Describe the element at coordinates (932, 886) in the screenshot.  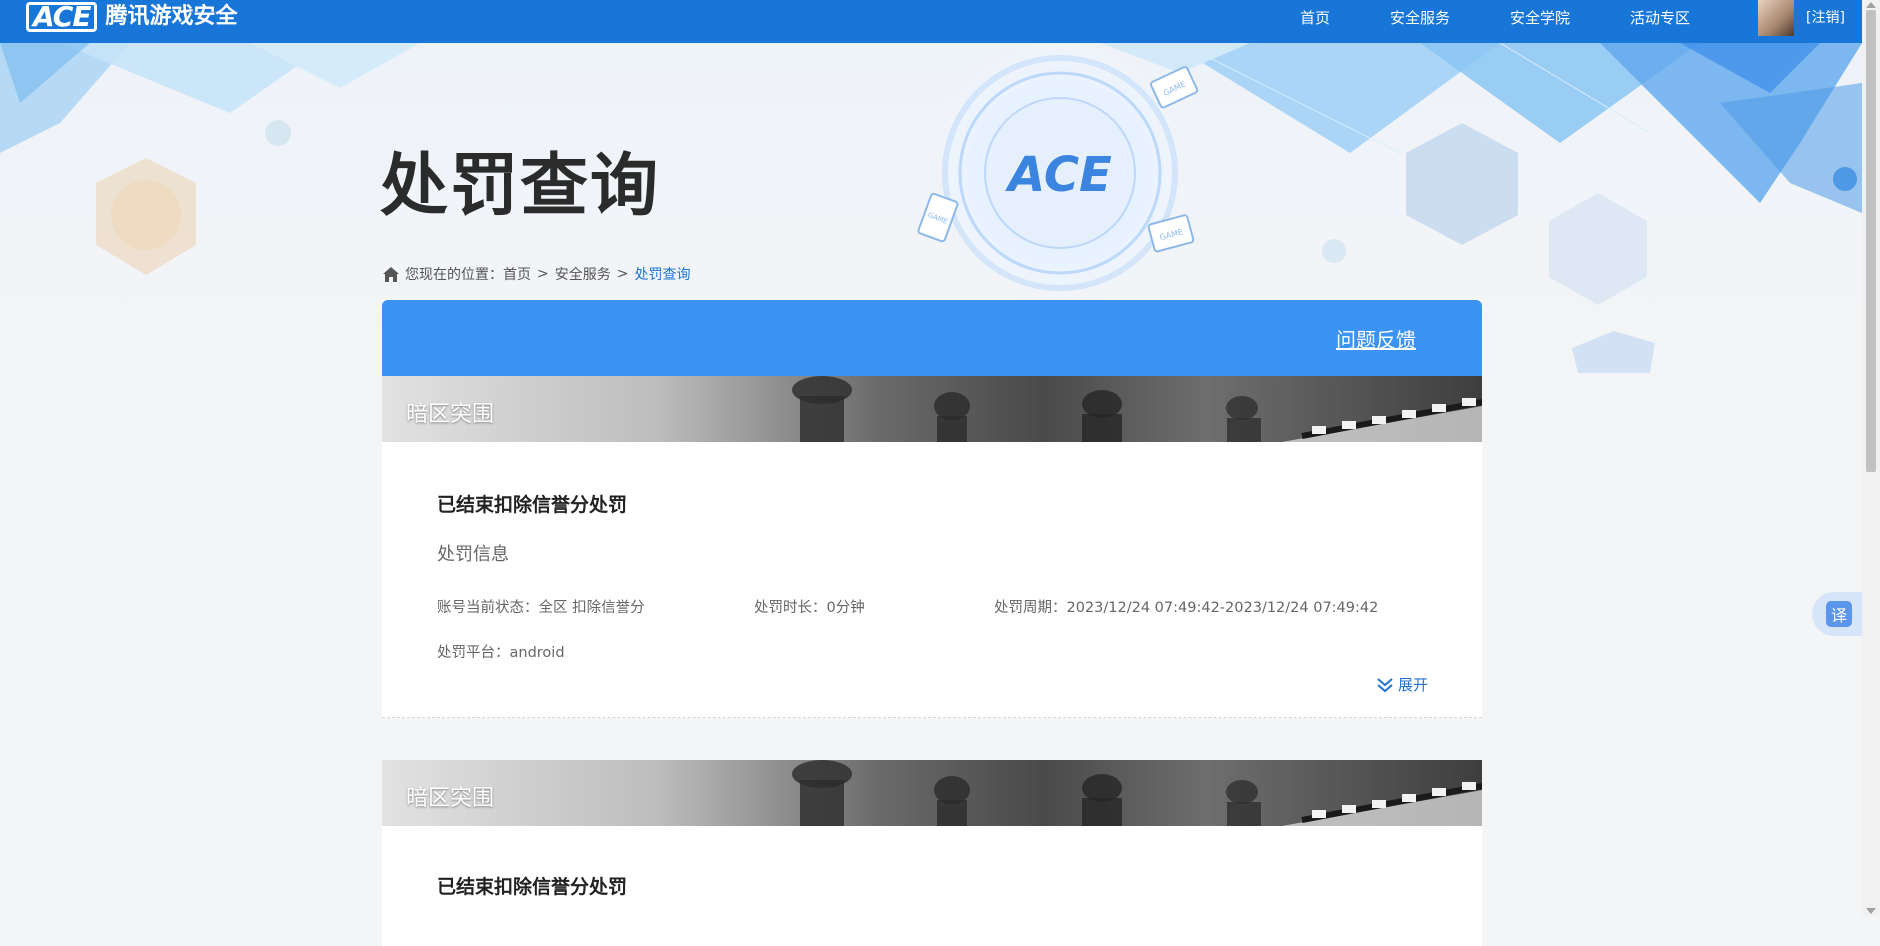
I see `penalty-record: 已结束扣除信誉分处罚` at that location.